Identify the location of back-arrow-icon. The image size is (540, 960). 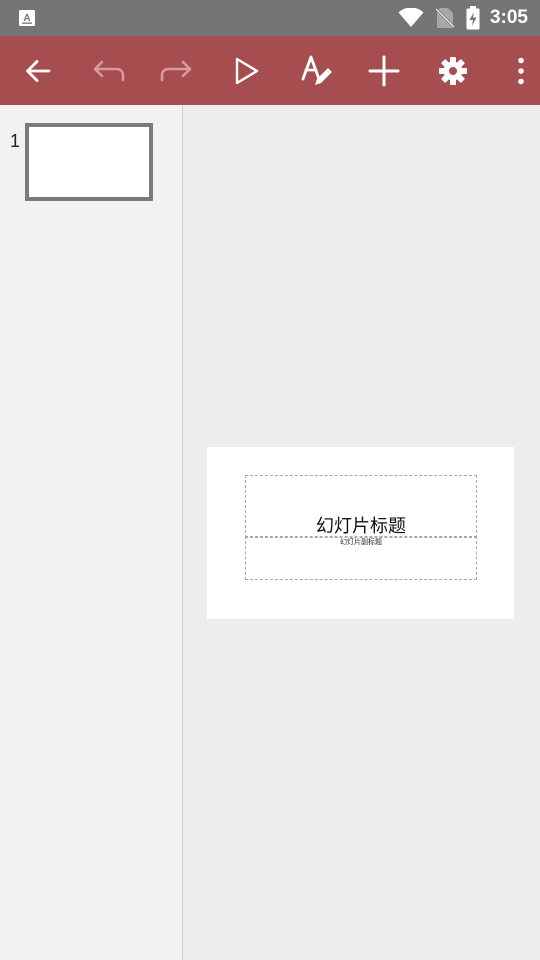
(38, 71).